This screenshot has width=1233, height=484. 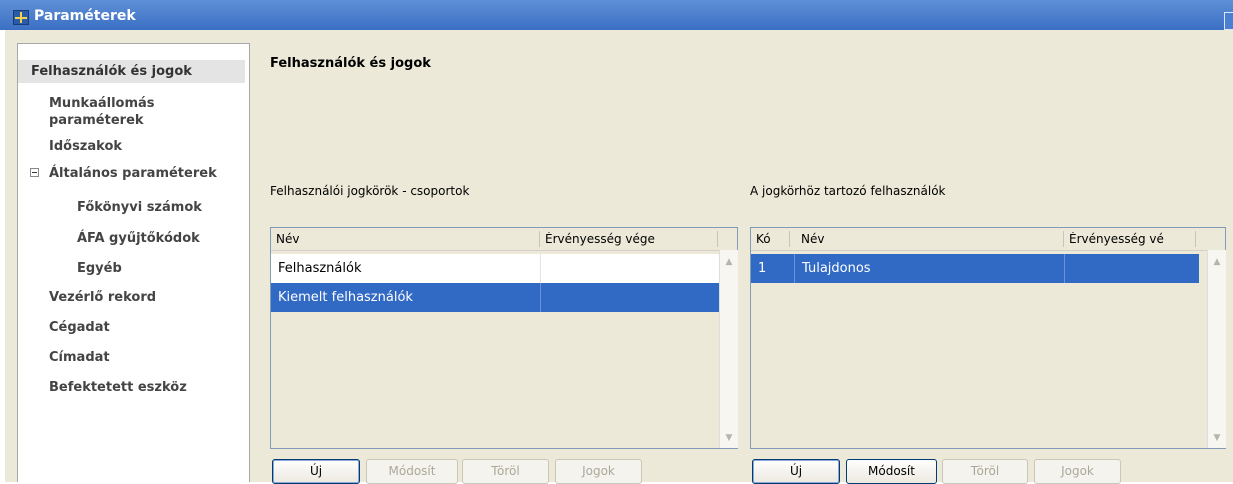 I want to click on sidebar-item-felhasznalok-es-jogok: Felhasználók és jogok, so click(x=131, y=71).